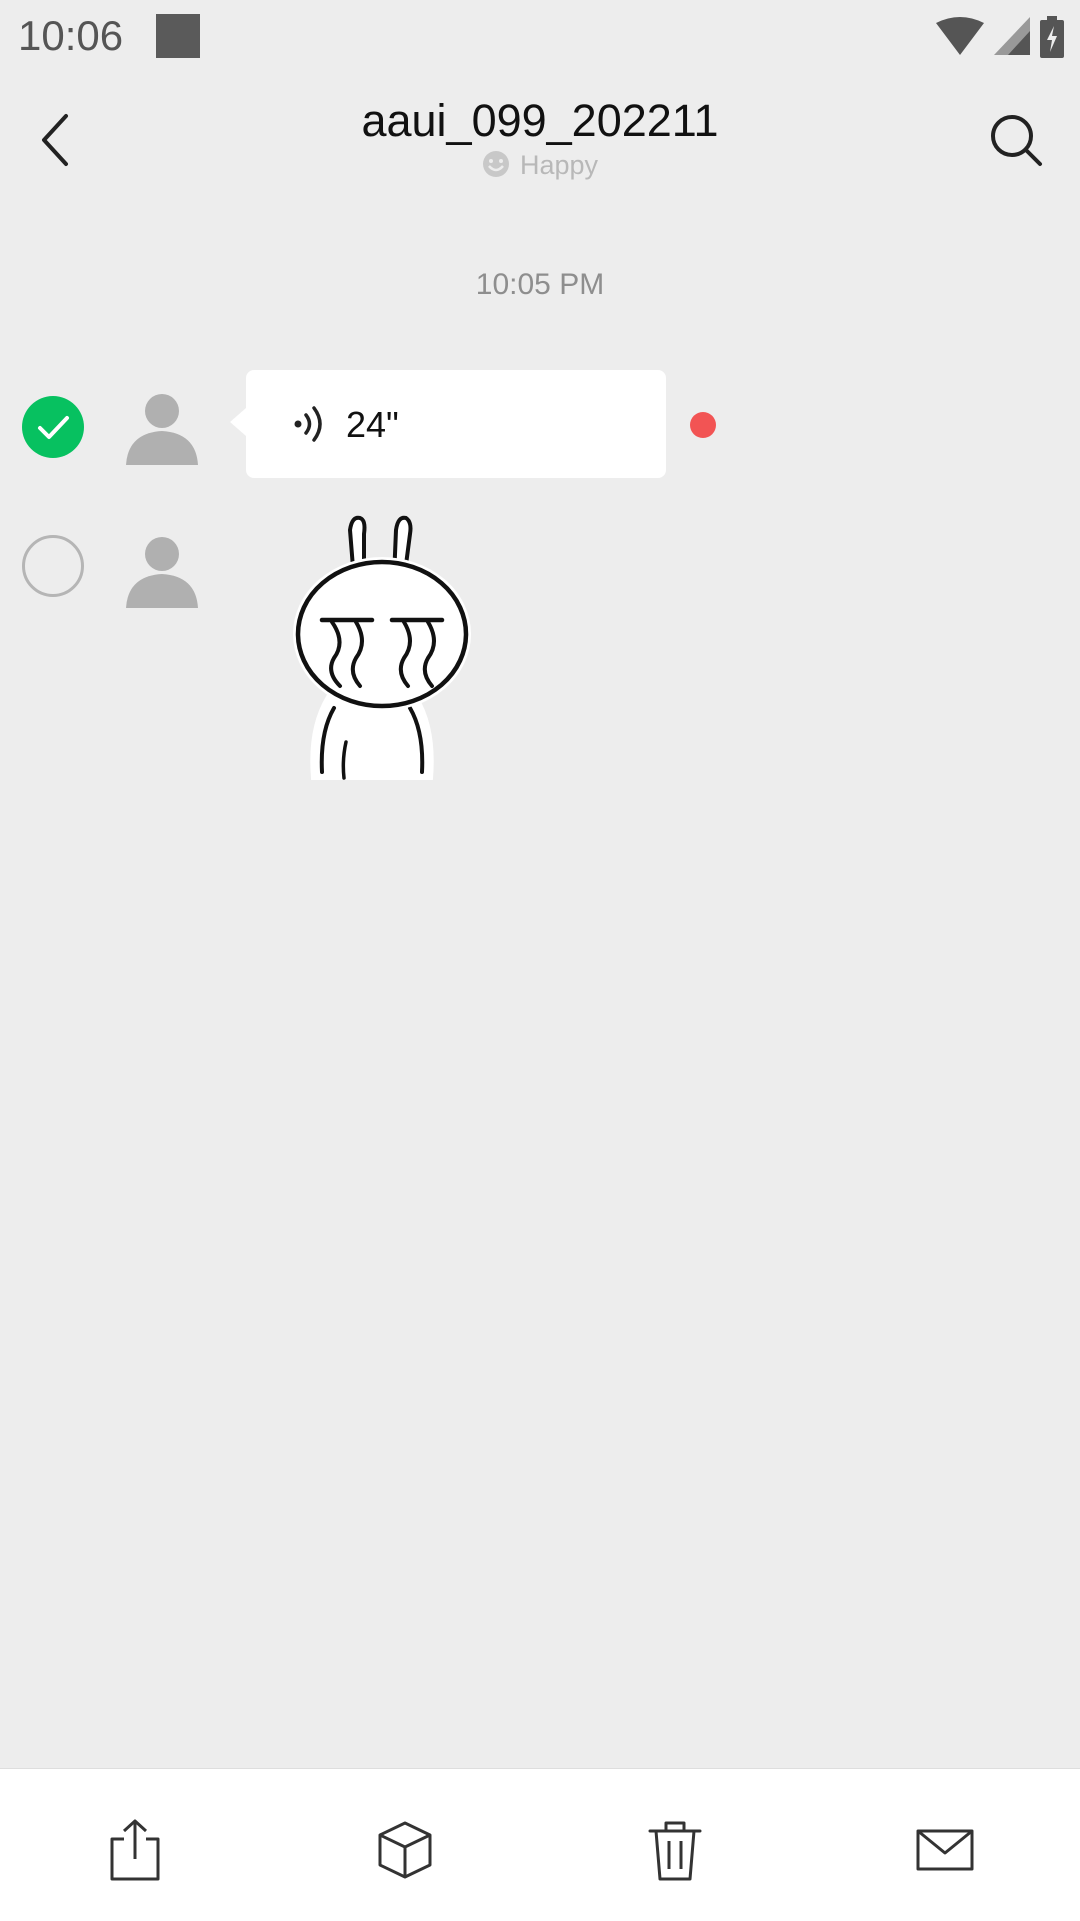  I want to click on select-checkbox-checked, so click(53, 427).